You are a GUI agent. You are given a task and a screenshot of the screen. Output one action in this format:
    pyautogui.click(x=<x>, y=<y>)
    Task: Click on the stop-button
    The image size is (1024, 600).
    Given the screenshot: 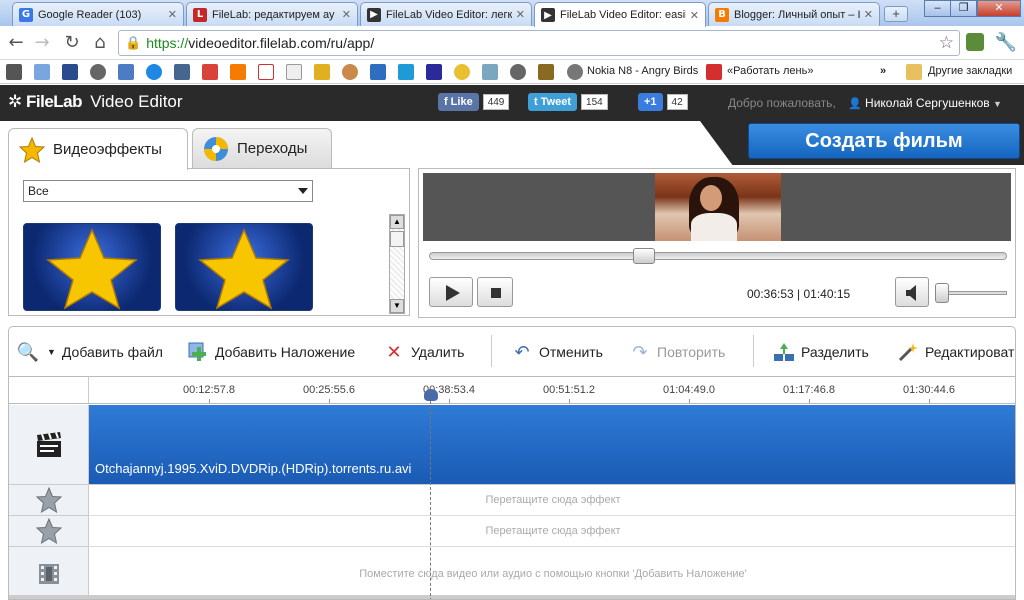 What is the action you would take?
    pyautogui.click(x=495, y=292)
    